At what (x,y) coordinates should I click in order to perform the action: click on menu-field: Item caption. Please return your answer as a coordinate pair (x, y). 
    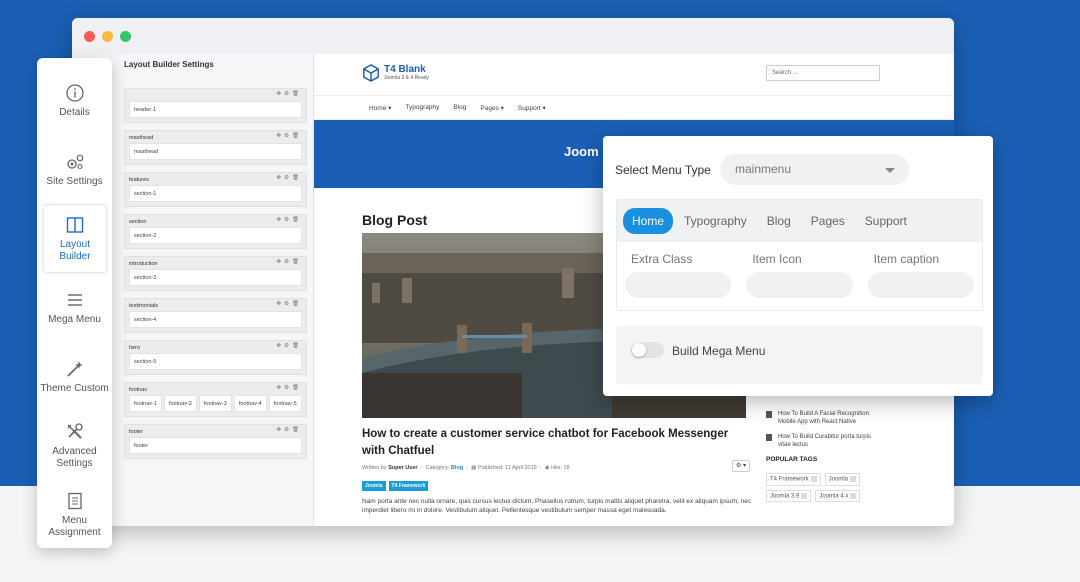
    Looking at the image, I should click on (920, 275).